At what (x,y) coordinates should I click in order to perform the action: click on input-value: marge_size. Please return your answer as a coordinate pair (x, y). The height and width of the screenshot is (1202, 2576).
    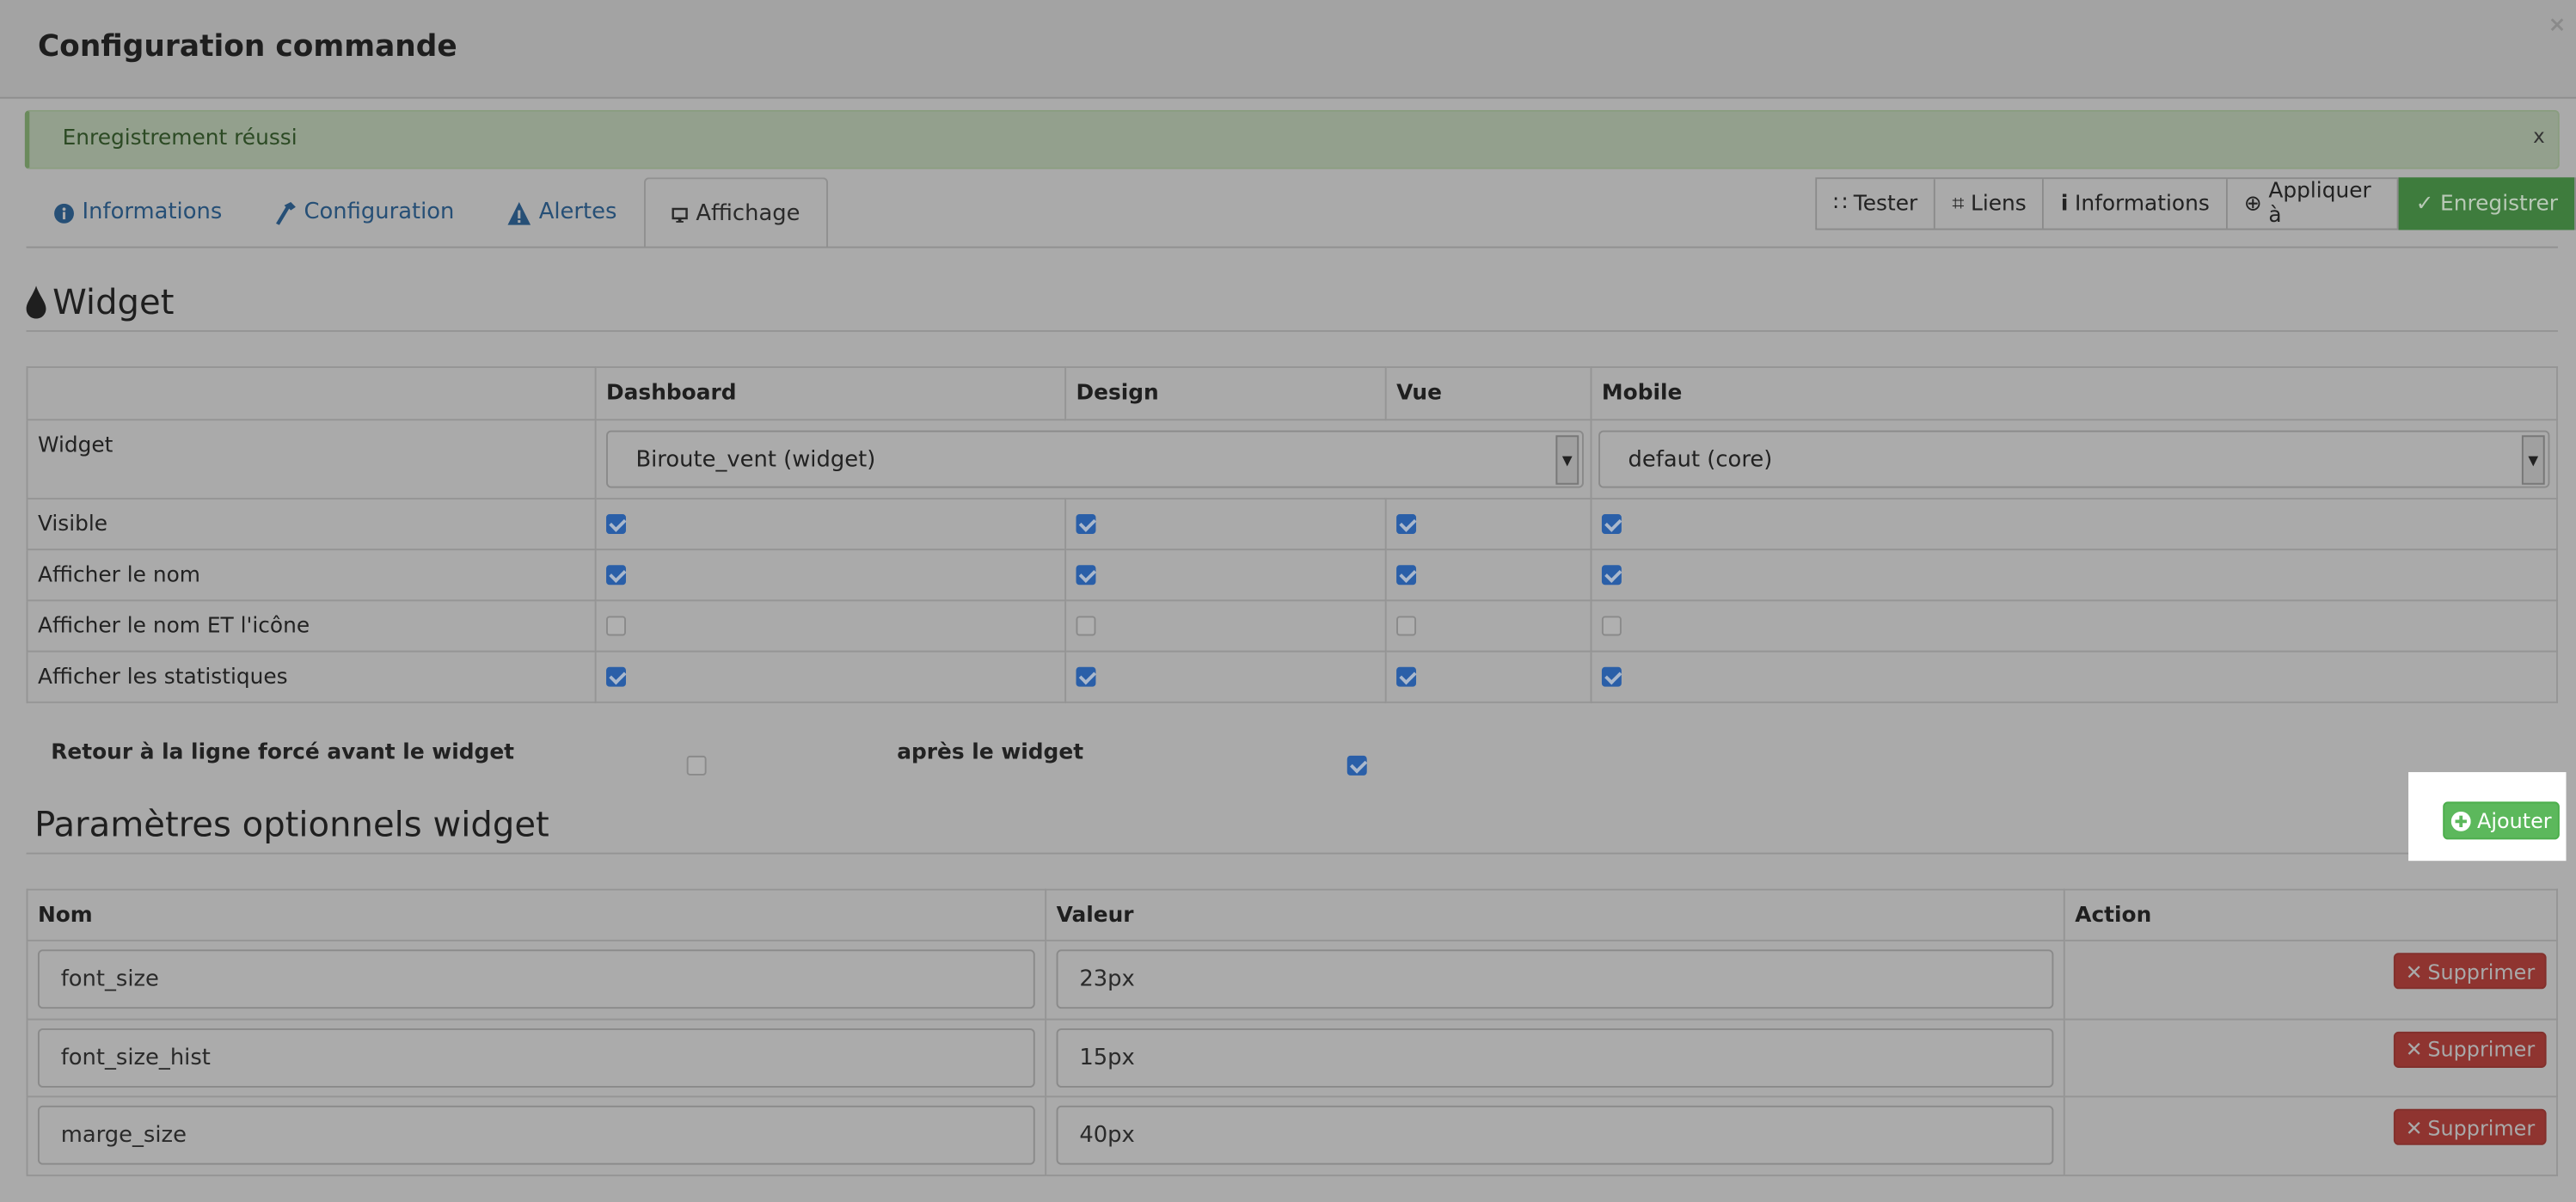
    Looking at the image, I should click on (124, 1136).